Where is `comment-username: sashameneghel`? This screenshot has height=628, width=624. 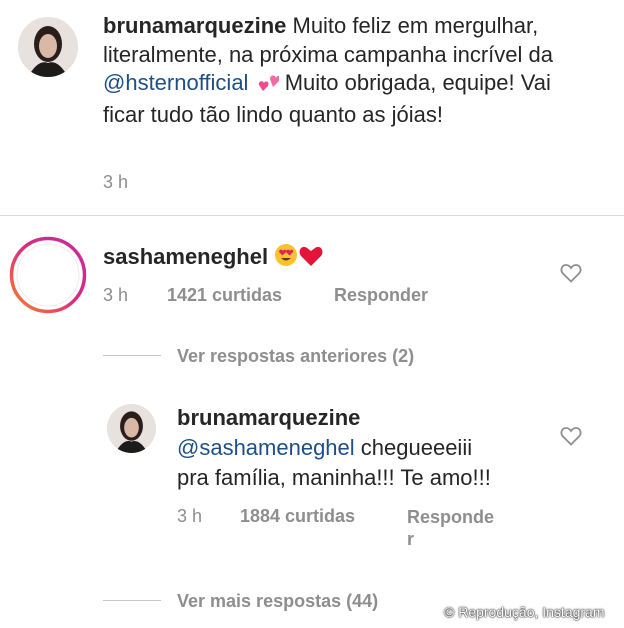 comment-username: sashameneghel is located at coordinates (185, 256).